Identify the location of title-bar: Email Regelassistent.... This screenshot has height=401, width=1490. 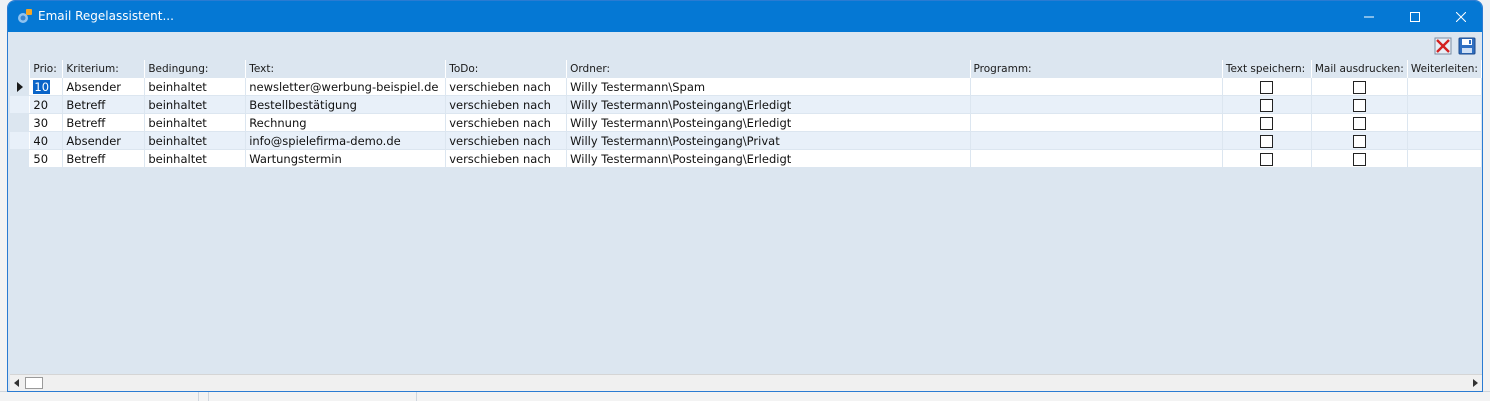
(745, 16).